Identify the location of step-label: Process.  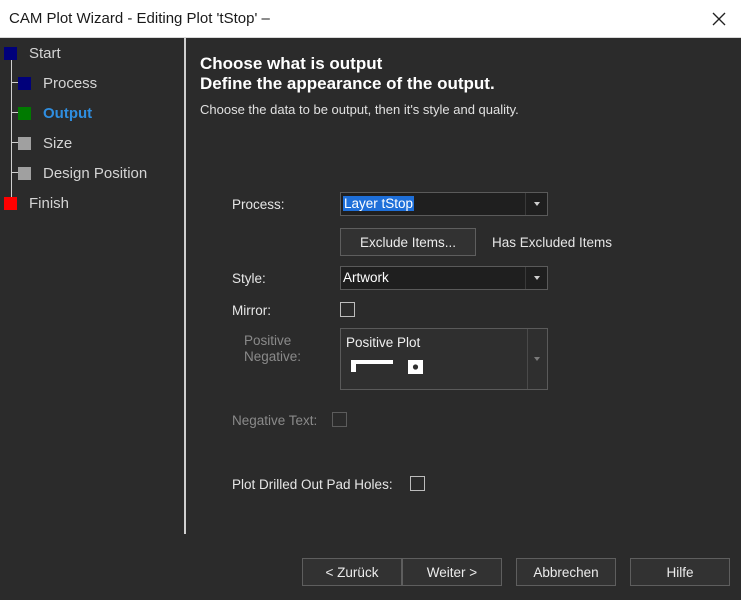
(70, 83).